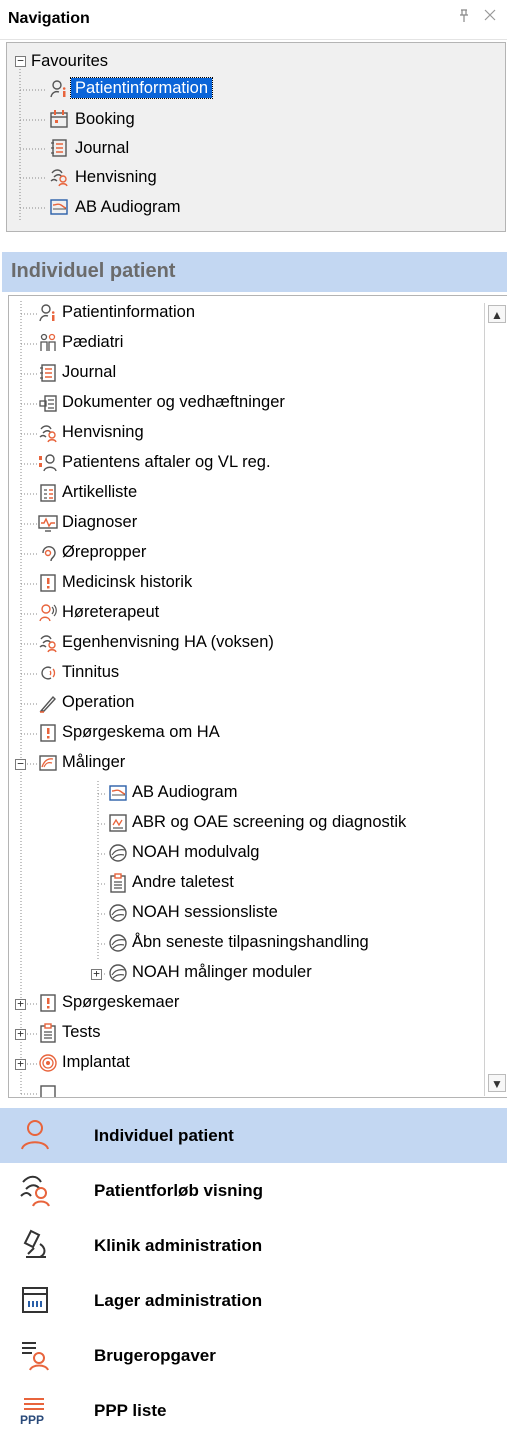 The height and width of the screenshot is (1429, 507). I want to click on tests-expand-toggle: +, so click(20, 1034).